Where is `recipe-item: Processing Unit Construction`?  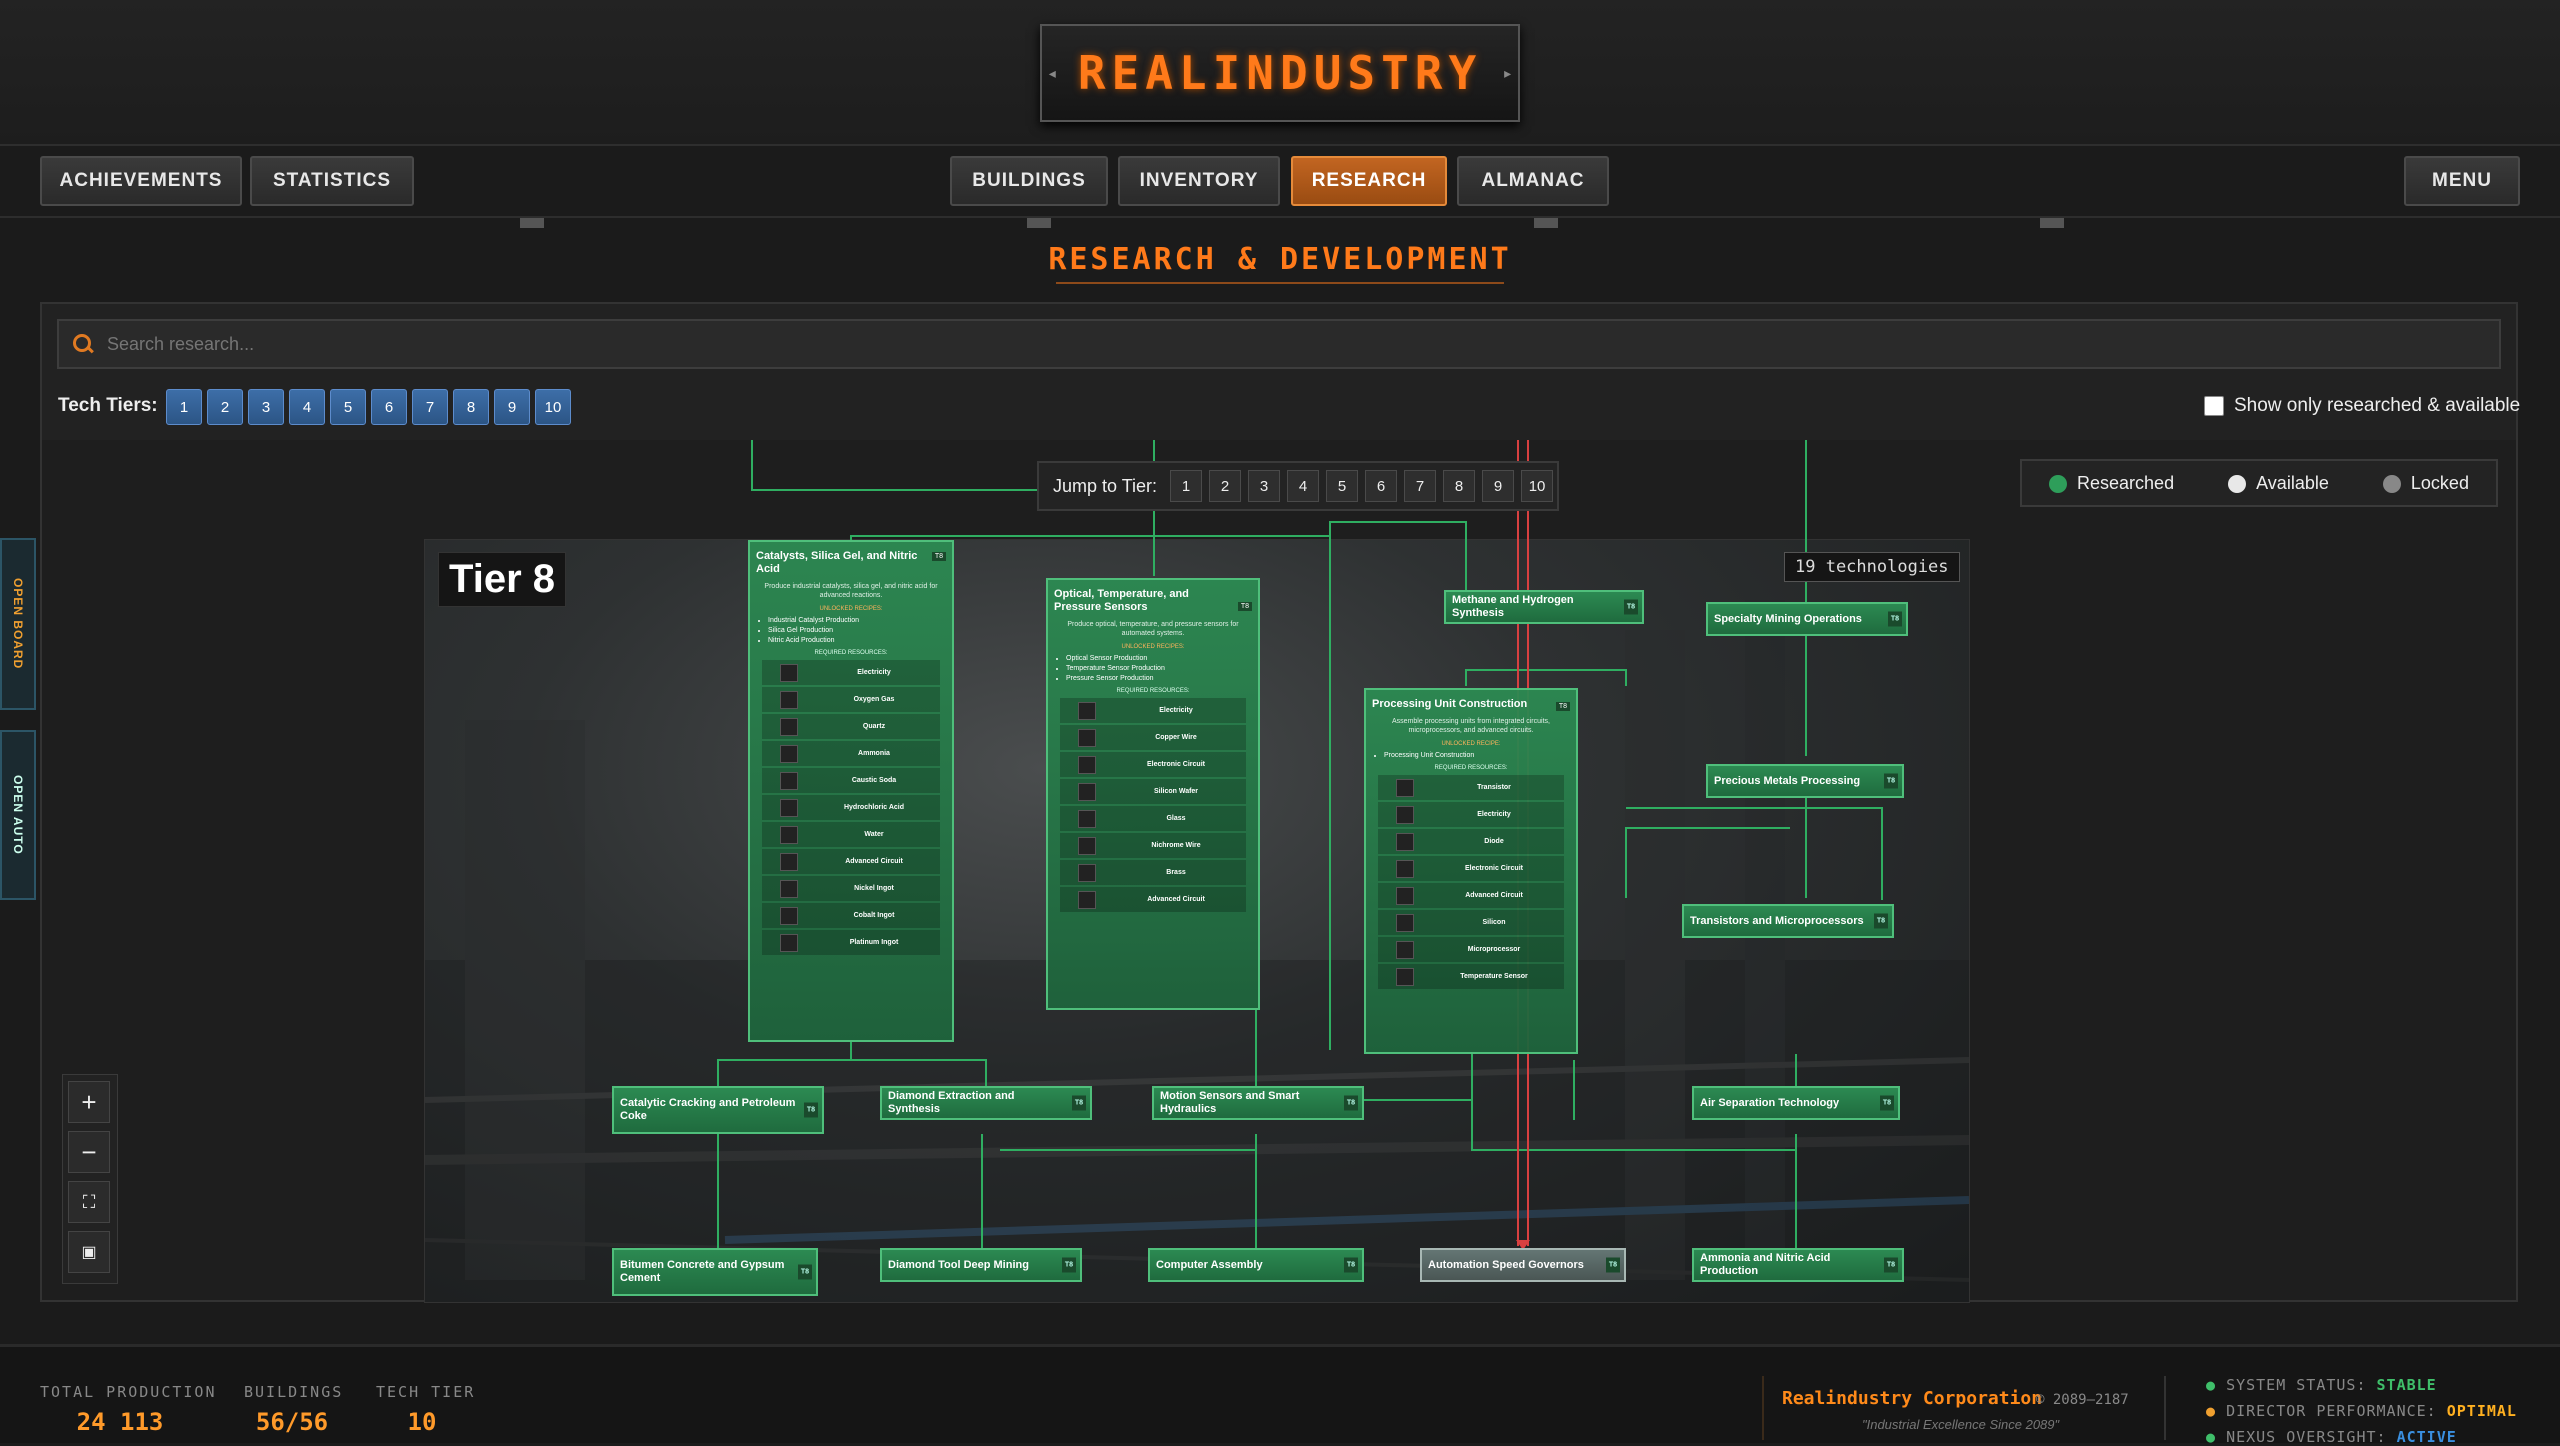
recipe-item: Processing Unit Construction is located at coordinates (1480, 756).